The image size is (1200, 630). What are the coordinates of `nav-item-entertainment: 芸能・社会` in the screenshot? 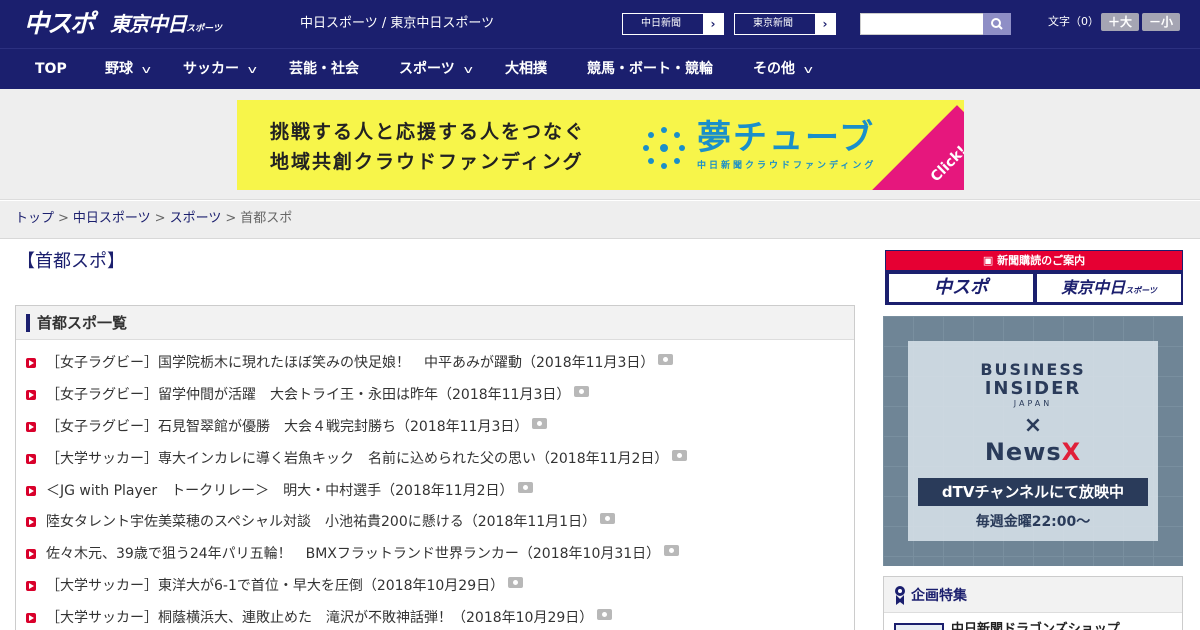 It's located at (324, 69).